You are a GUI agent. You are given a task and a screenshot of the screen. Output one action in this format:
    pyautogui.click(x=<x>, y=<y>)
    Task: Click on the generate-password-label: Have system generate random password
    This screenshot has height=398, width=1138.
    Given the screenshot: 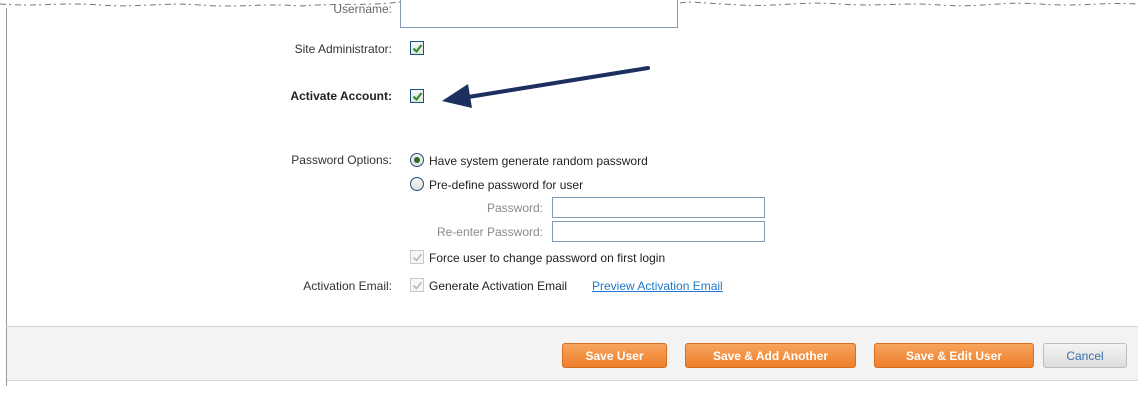 What is the action you would take?
    pyautogui.click(x=538, y=161)
    